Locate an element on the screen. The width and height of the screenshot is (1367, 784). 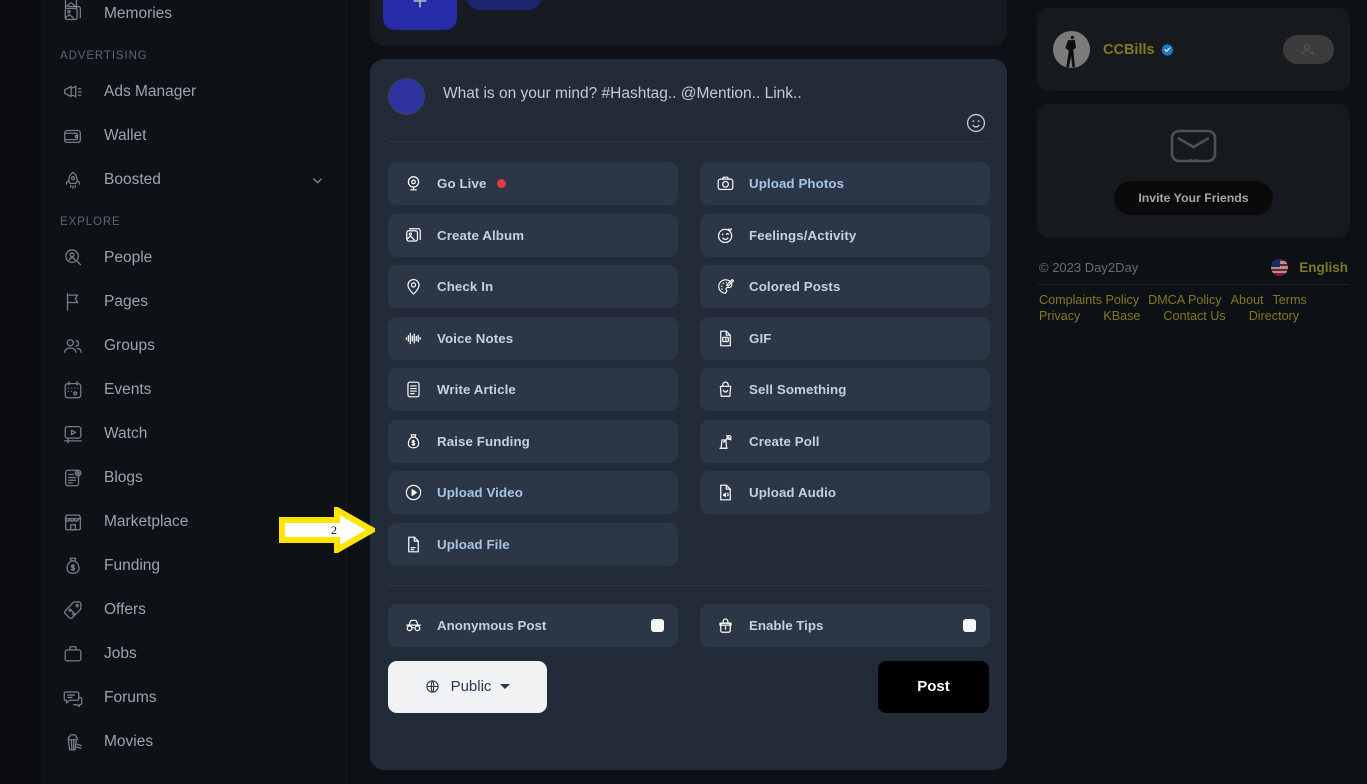
composer-footer: Public Post is located at coordinates (688, 680).